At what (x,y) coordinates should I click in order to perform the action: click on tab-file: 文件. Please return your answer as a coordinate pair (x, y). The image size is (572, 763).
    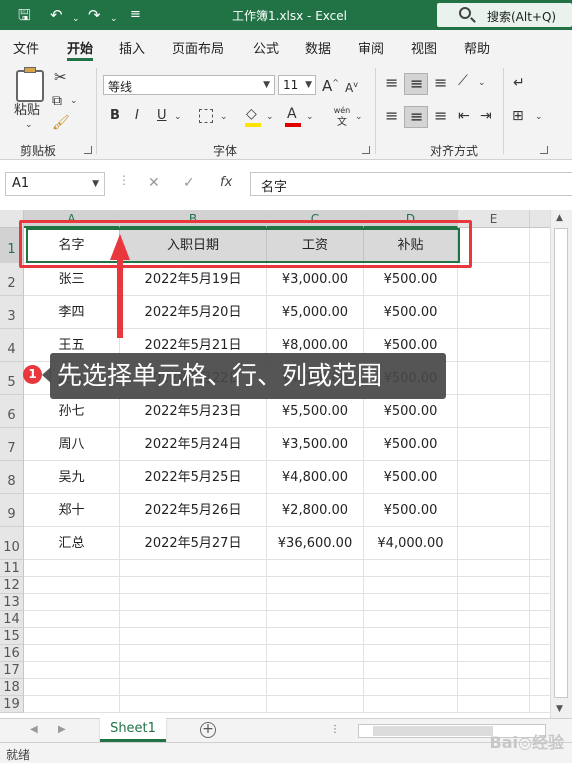
    Looking at the image, I should click on (26, 47).